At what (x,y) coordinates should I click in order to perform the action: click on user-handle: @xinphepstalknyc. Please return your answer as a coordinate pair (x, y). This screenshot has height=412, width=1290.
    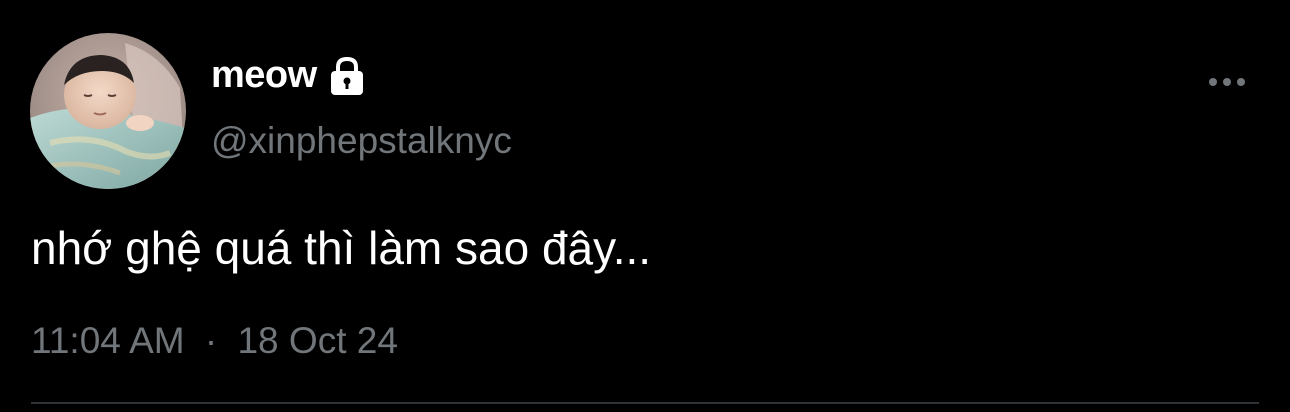
    Looking at the image, I should click on (361, 141).